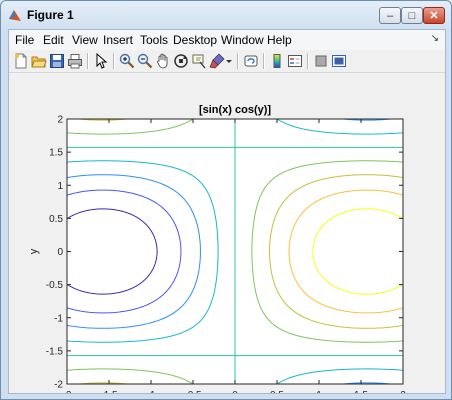  What do you see at coordinates (39, 61) in the screenshot?
I see `open-file-icon` at bounding box center [39, 61].